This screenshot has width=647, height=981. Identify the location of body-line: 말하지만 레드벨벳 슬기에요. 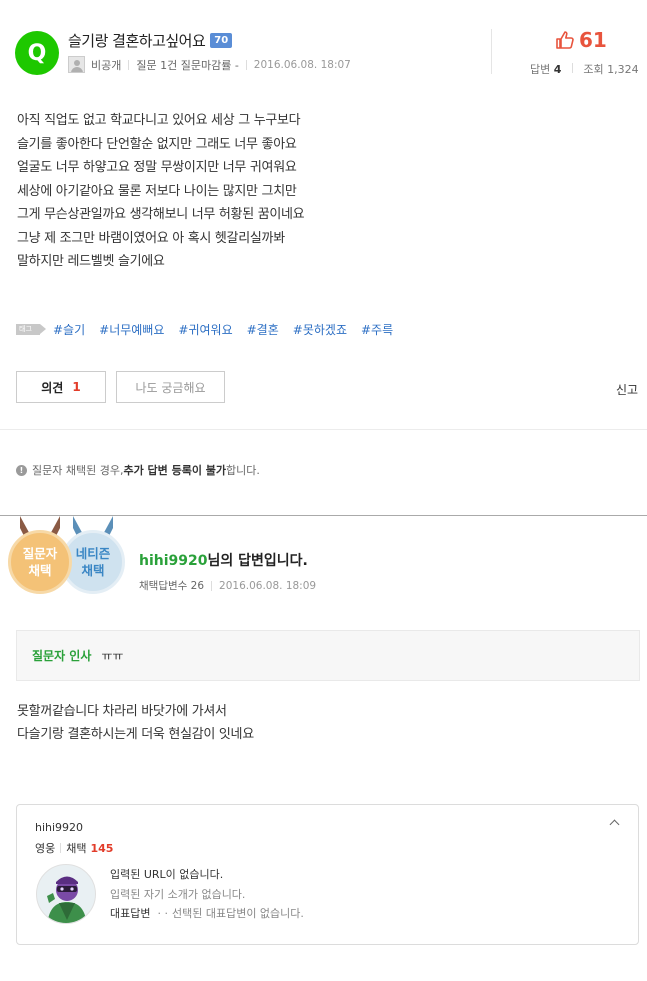
(91, 261).